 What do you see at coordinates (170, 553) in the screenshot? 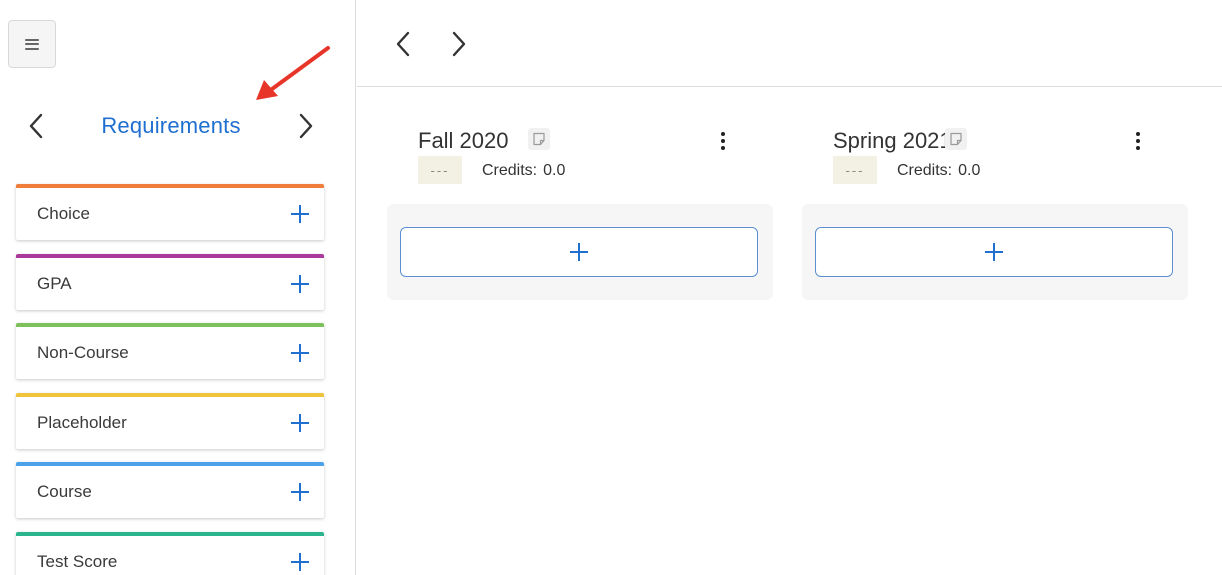
I see `requirement-card-test-score: Test Score` at bounding box center [170, 553].